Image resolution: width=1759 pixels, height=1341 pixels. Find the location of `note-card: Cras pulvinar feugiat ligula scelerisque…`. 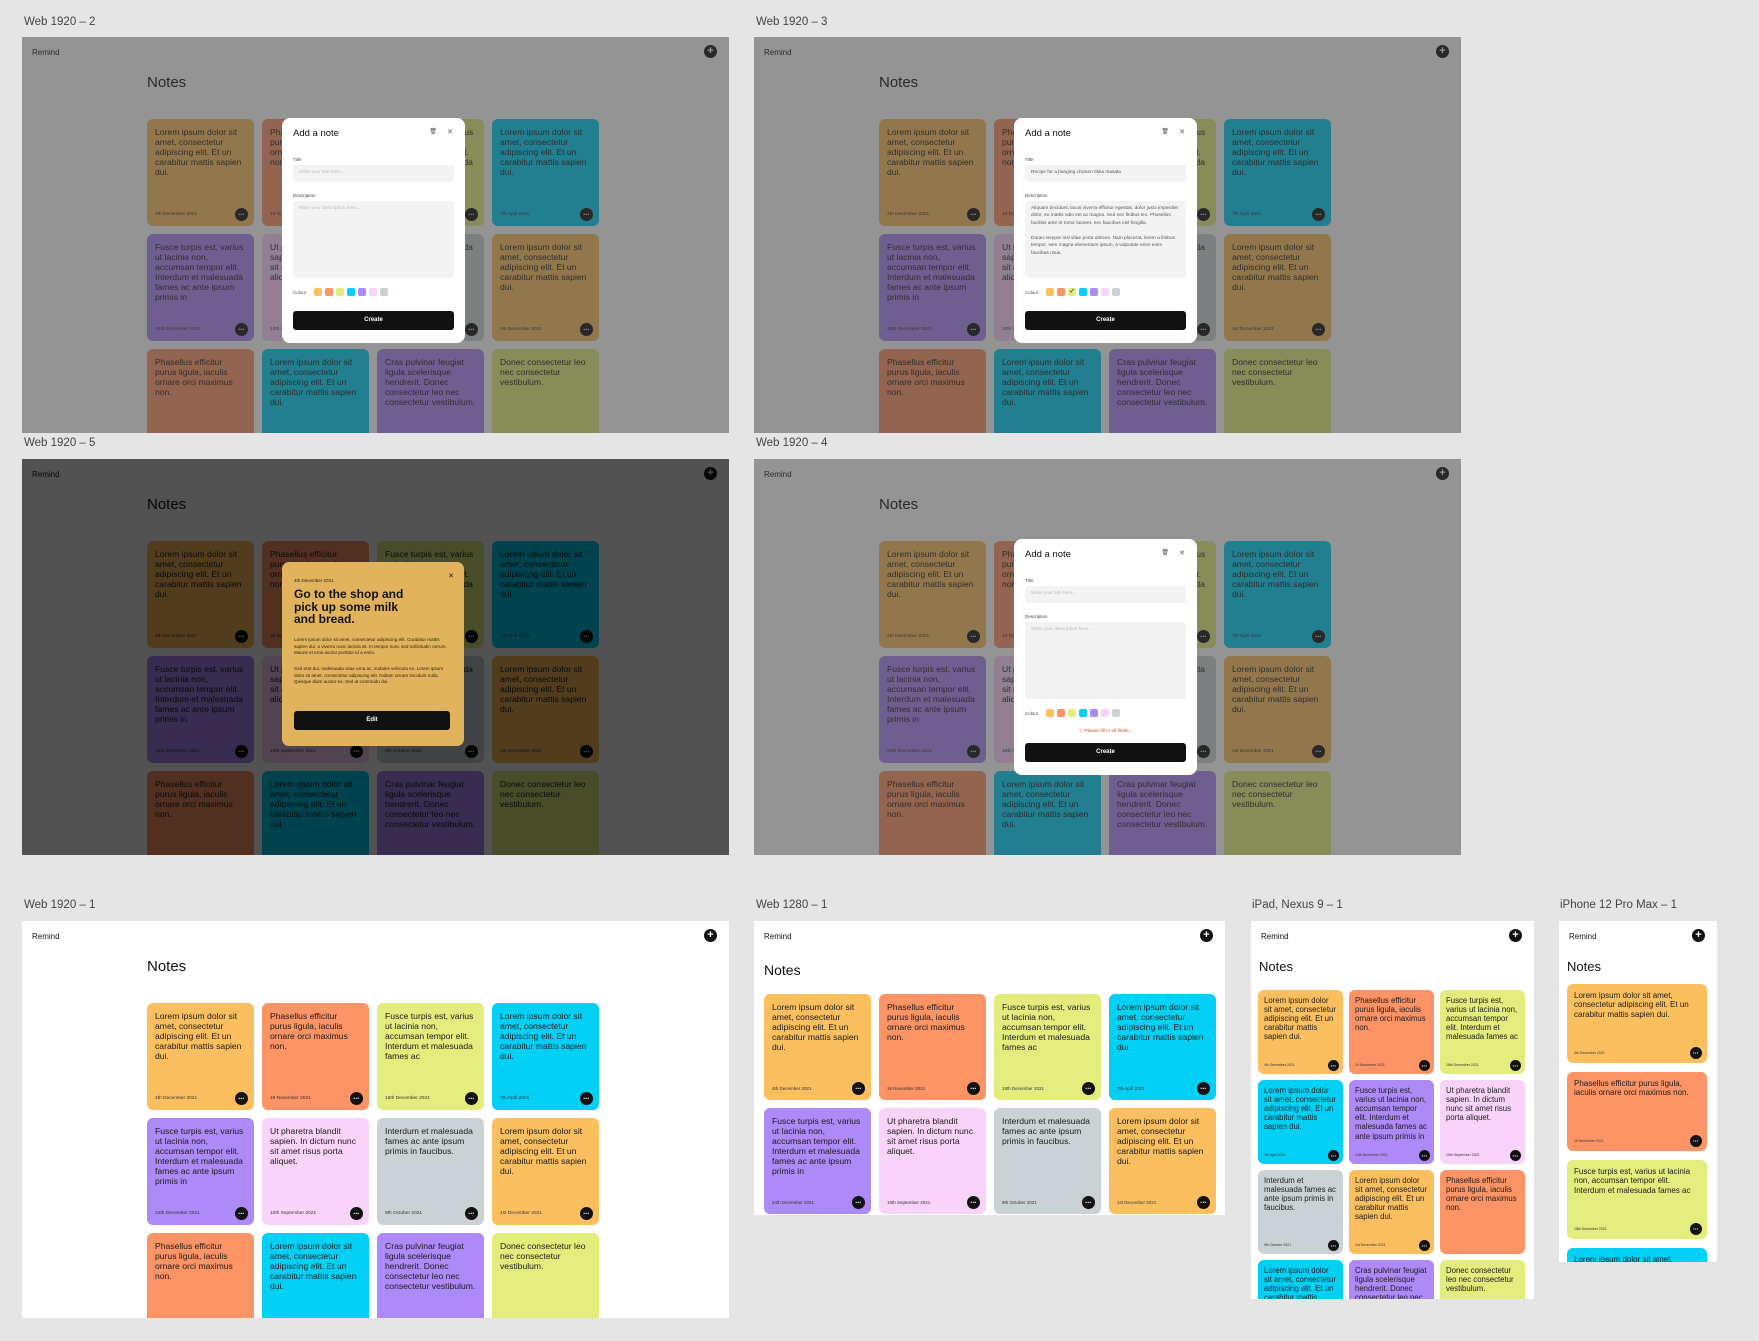

note-card: Cras pulvinar feugiat ligula scelerisque… is located at coordinates (430, 1275).